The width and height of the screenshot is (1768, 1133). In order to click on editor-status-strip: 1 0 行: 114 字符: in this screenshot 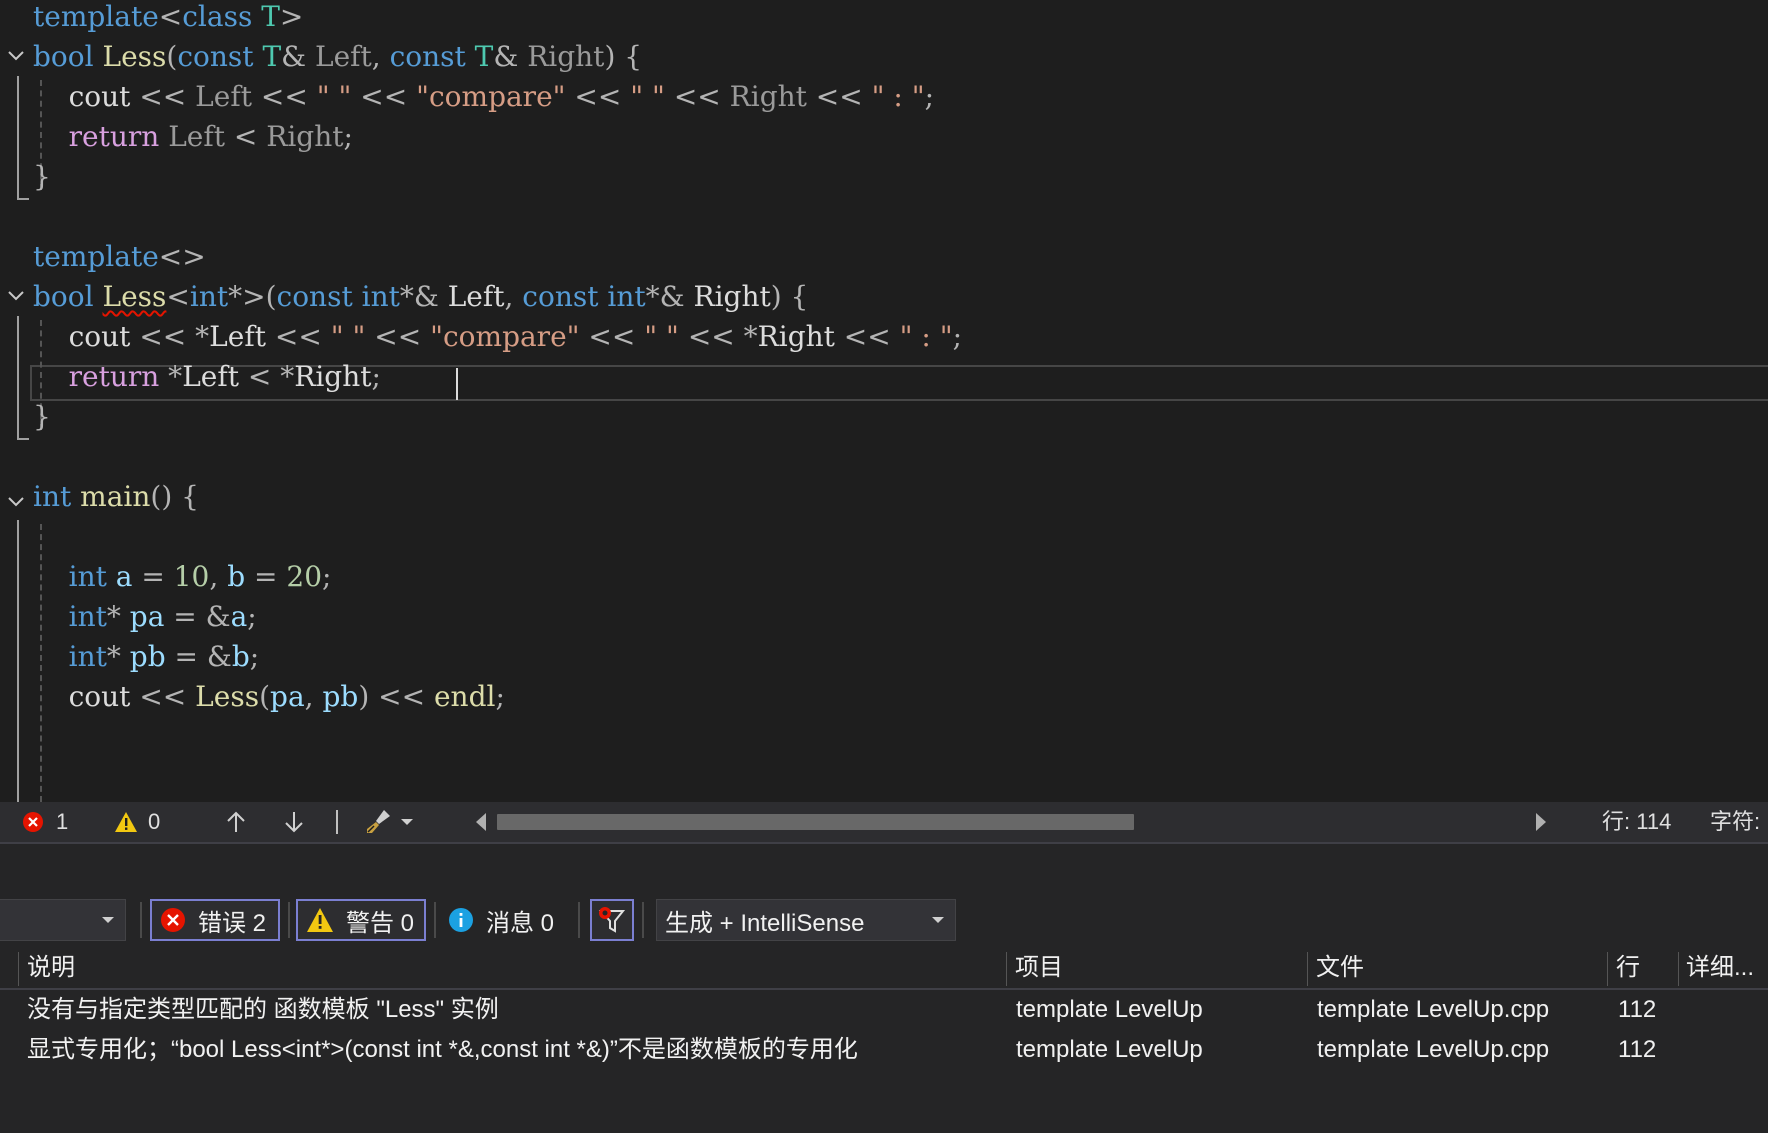, I will do `click(884, 822)`.